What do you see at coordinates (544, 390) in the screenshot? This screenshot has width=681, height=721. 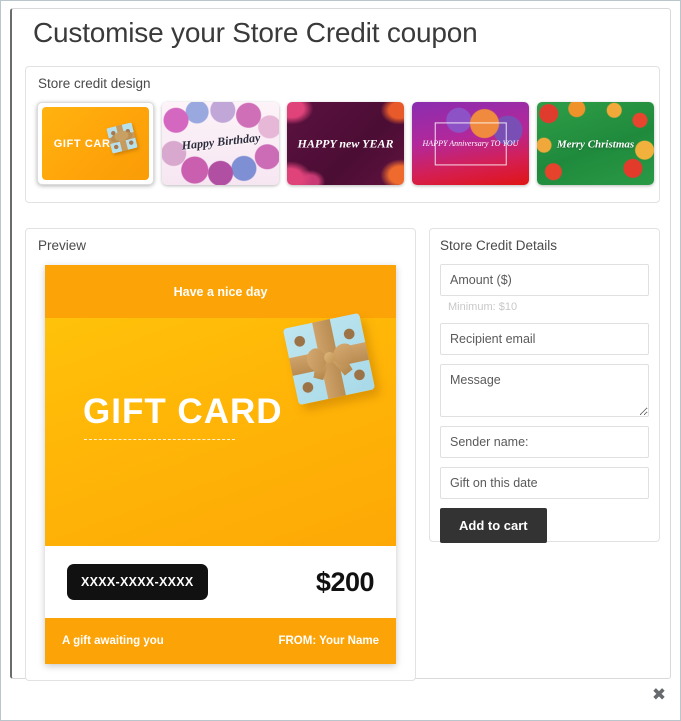 I see `message-textarea` at bounding box center [544, 390].